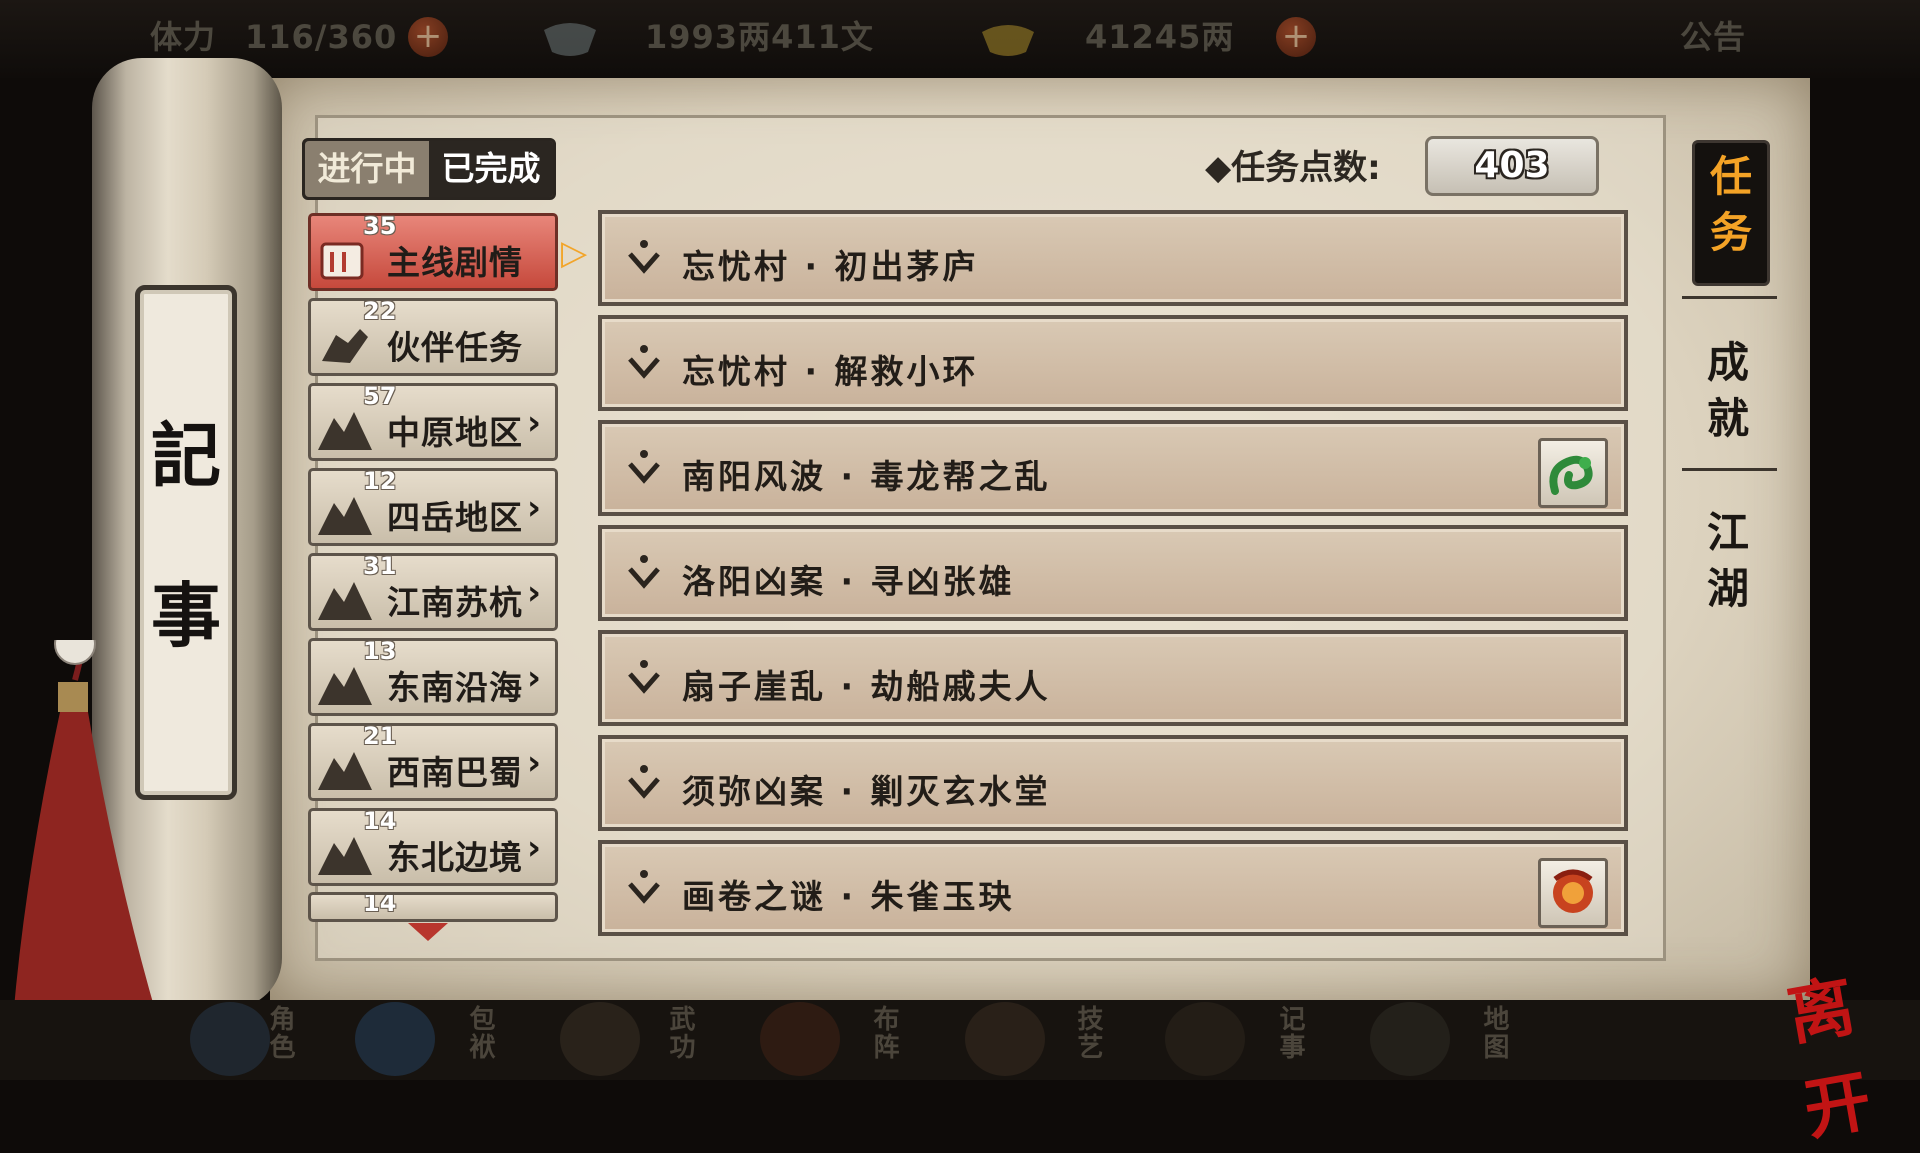 This screenshot has width=1920, height=1153. I want to click on red-phoenix-icon, so click(1573, 891).